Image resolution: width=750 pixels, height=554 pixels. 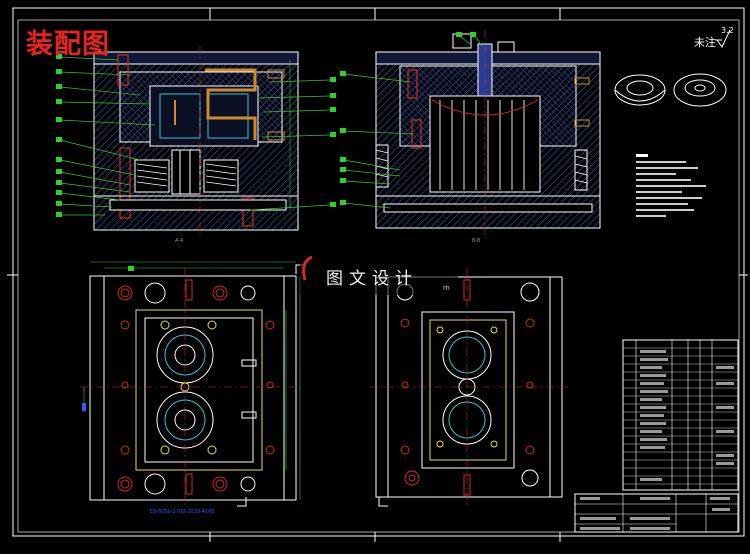 I want to click on part-sketch, so click(x=670, y=90).